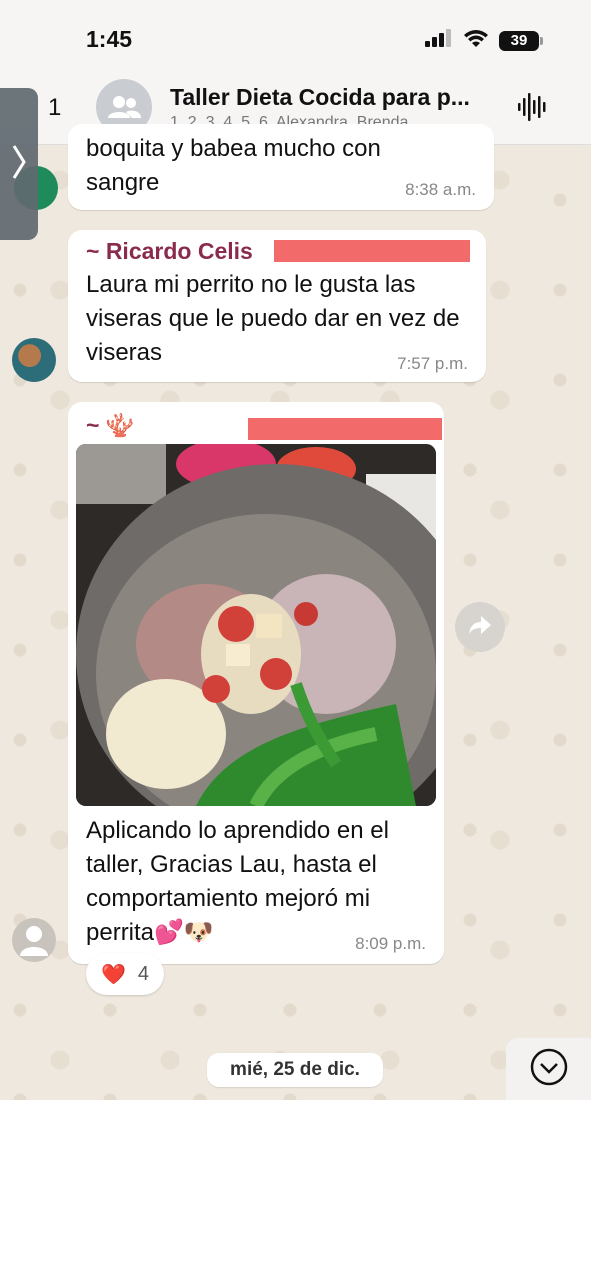 This screenshot has height=1280, width=591. Describe the element at coordinates (390, 943) in the screenshot. I see `message-time: 8:09 p.m.` at that location.